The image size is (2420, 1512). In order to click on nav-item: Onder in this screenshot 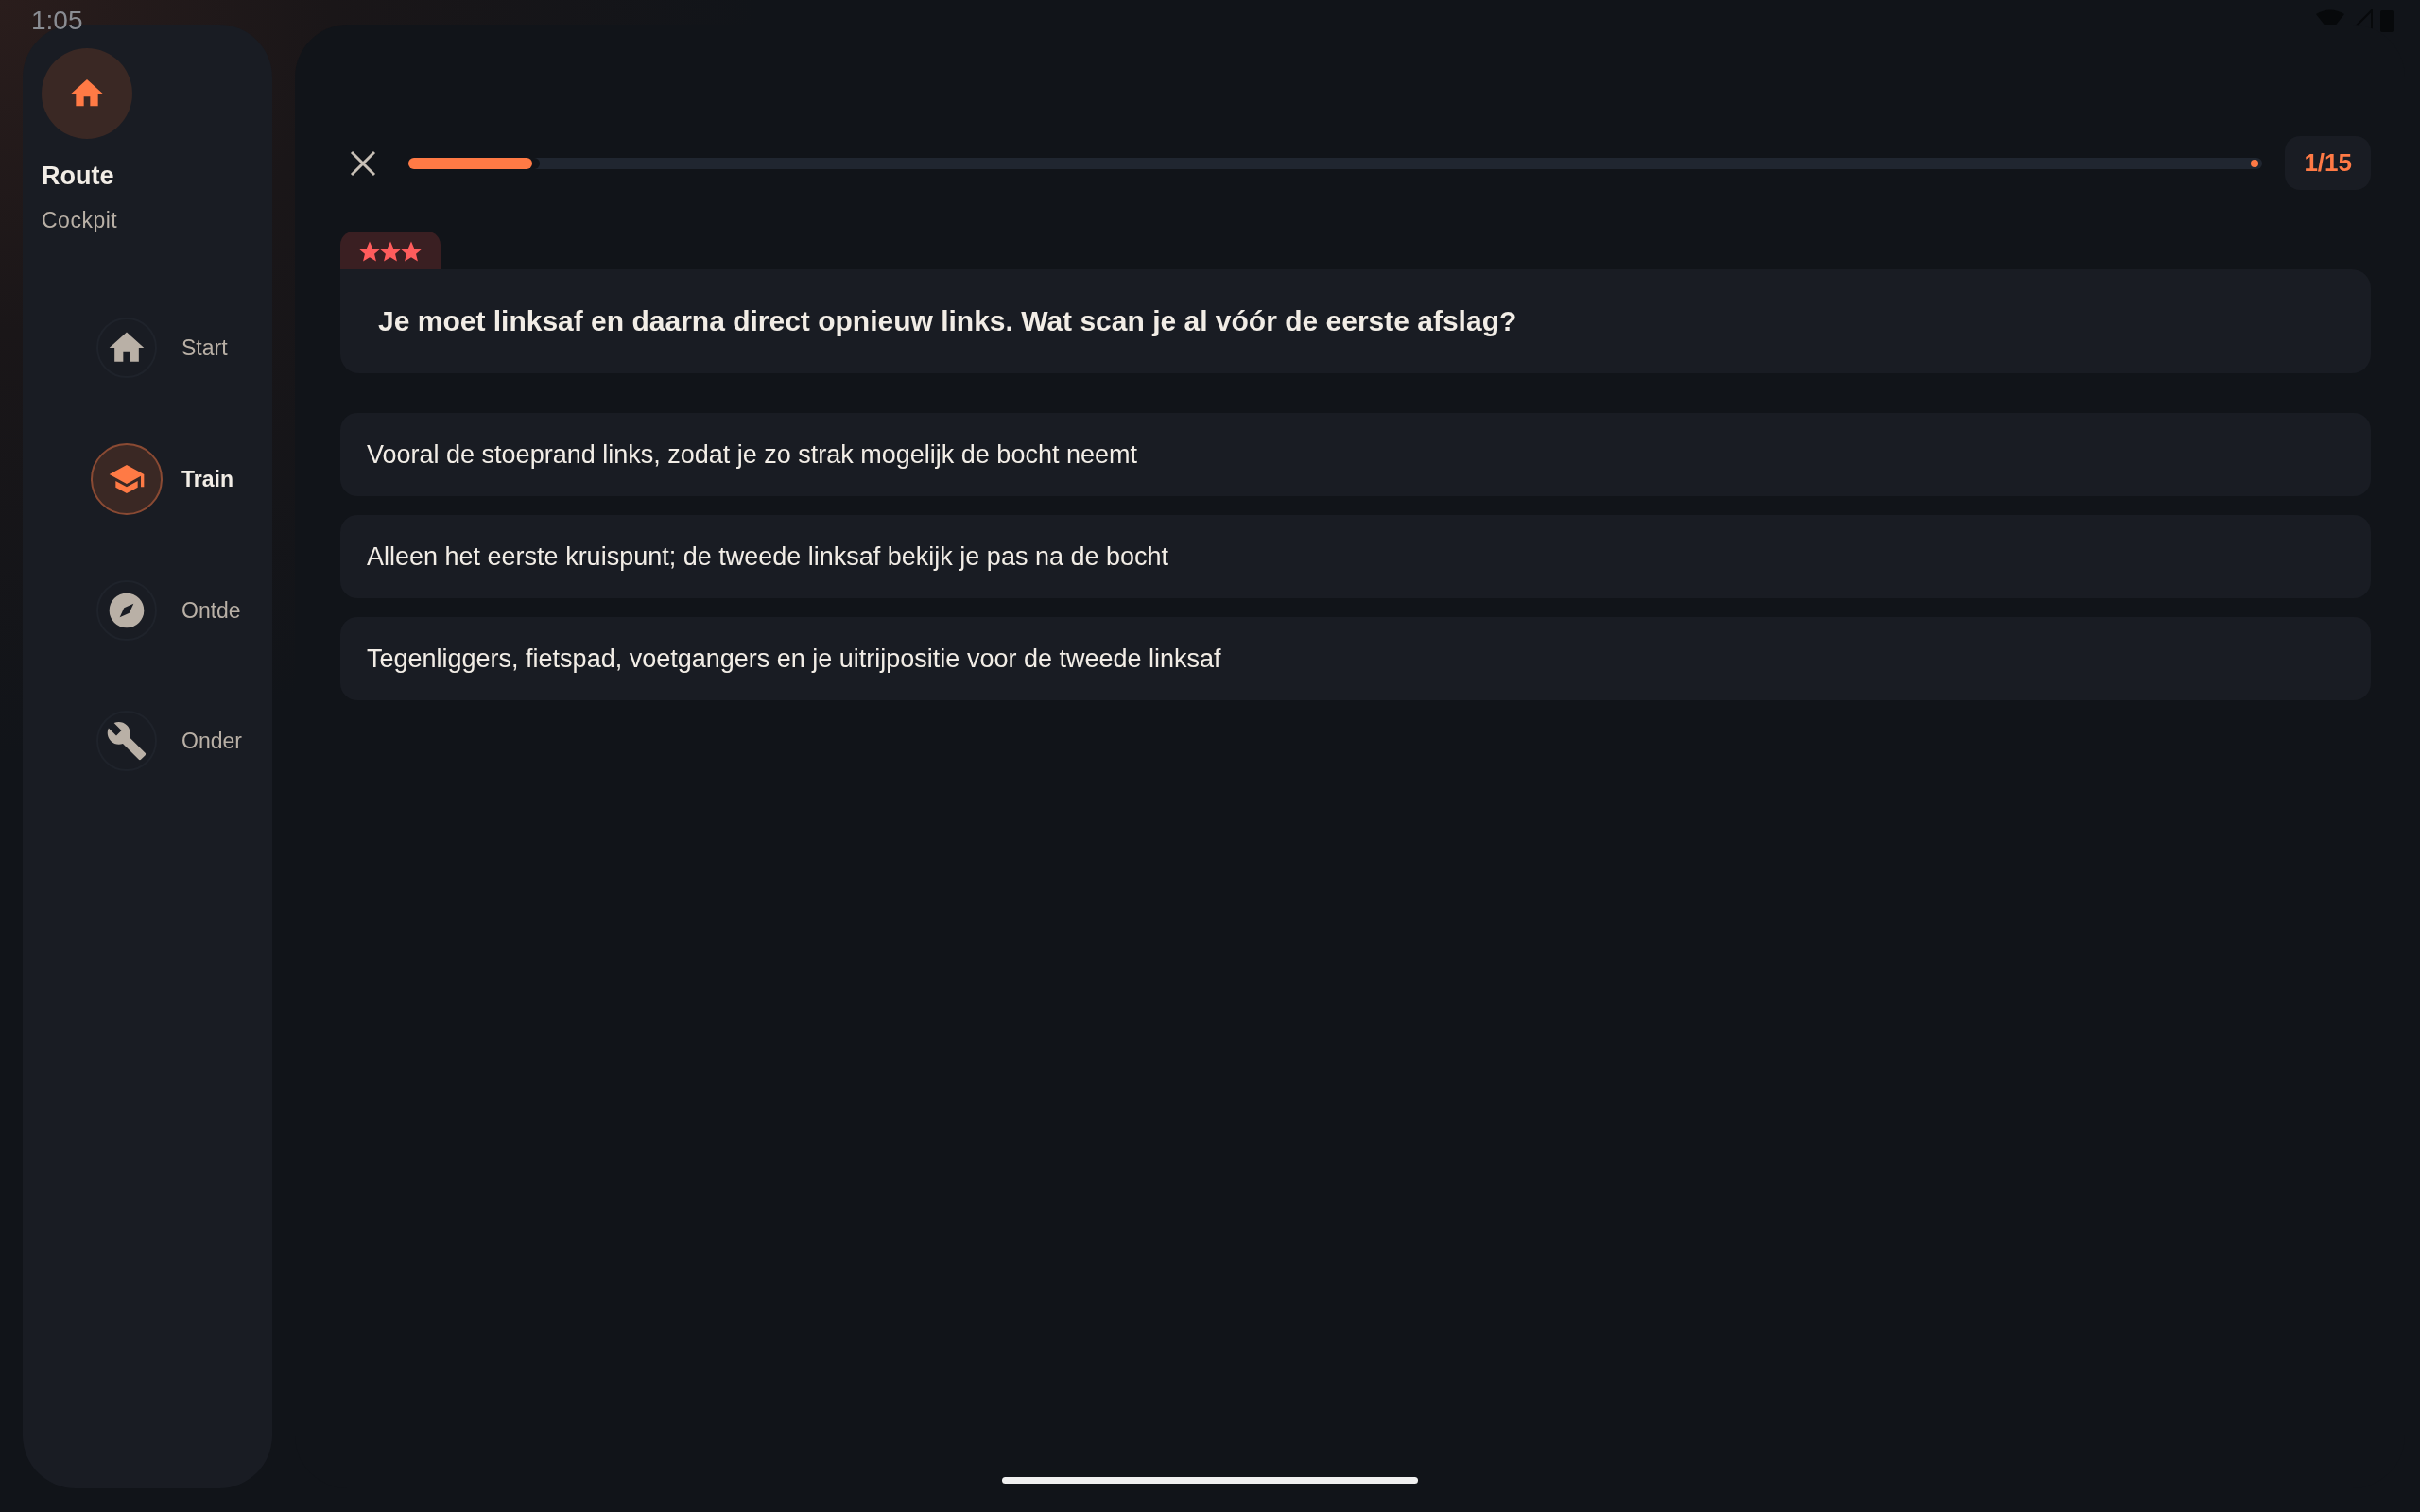, I will do `click(157, 741)`.